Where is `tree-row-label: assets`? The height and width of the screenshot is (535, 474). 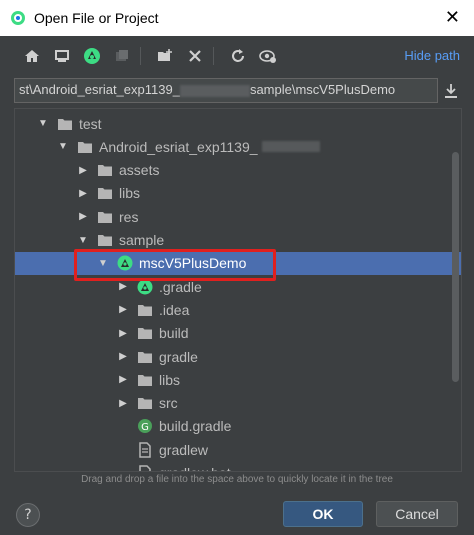
tree-row-label: assets is located at coordinates (139, 170).